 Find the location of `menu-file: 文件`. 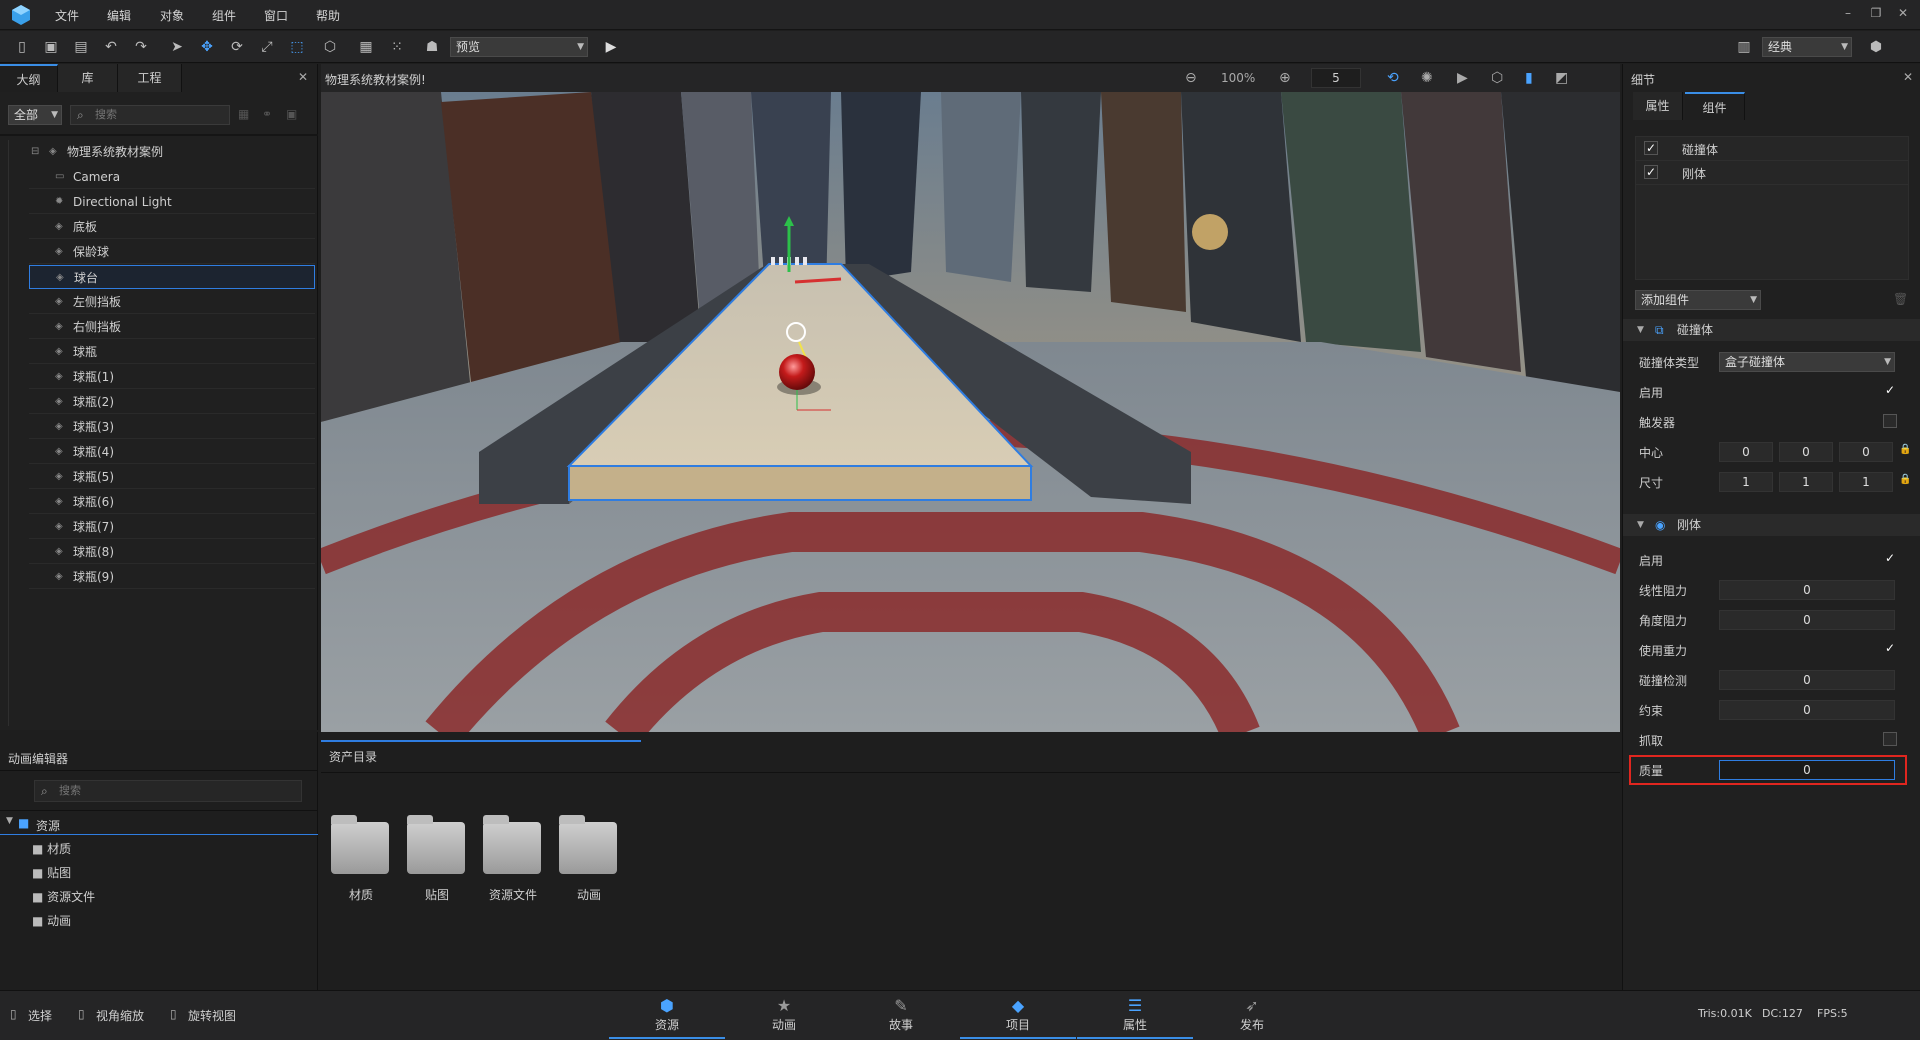

menu-file: 文件 is located at coordinates (67, 15).